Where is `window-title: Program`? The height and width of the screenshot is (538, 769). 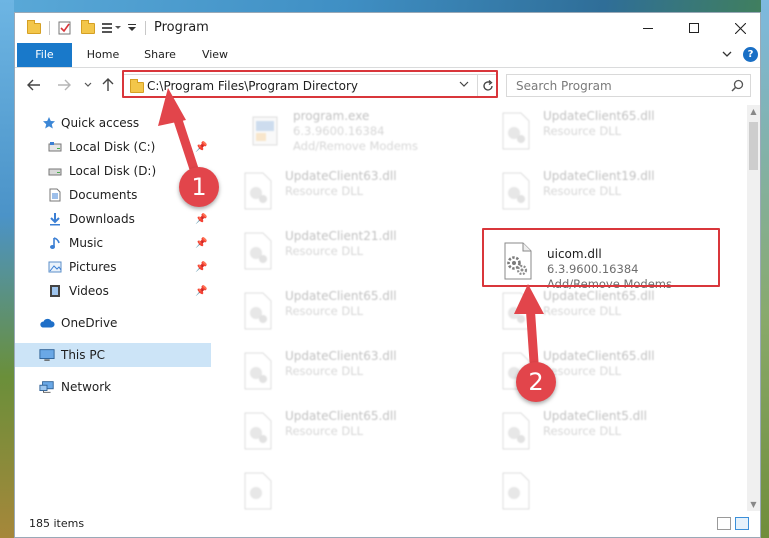
window-title: Program is located at coordinates (181, 27).